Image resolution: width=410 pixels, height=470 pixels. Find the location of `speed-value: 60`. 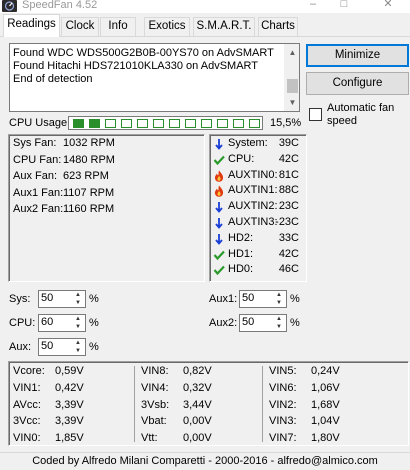

speed-value: 60 is located at coordinates (47, 322).